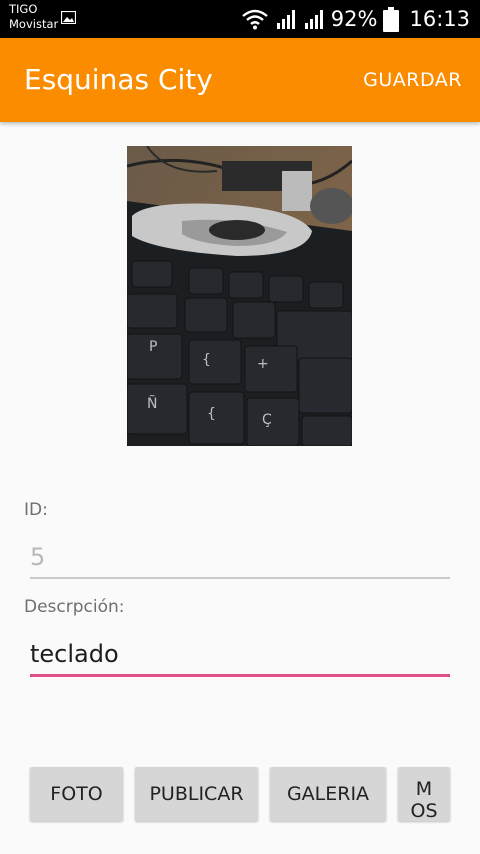  Describe the element at coordinates (74, 607) in the screenshot. I see `description-label: Descrpción:` at that location.